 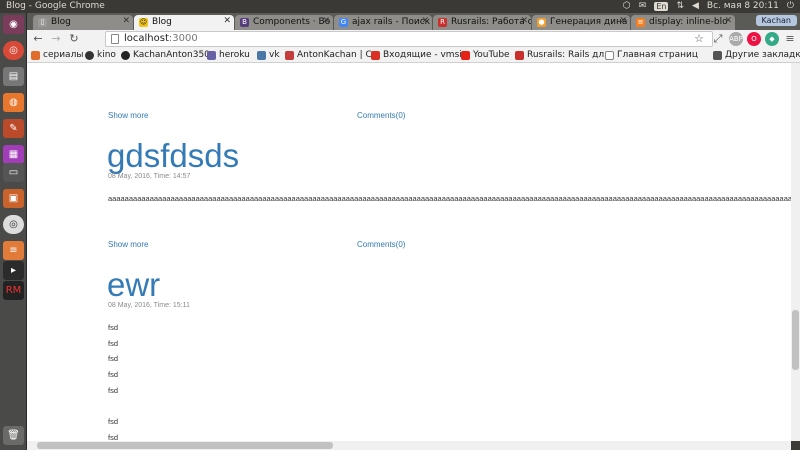 I want to click on page-icon: ▯, so click(x=42, y=22).